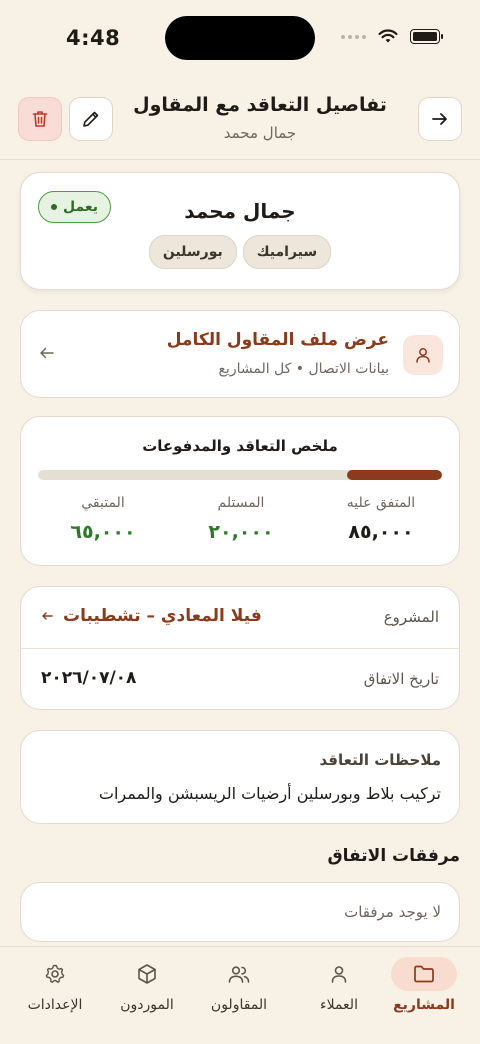 This screenshot has width=480, height=1044. I want to click on remaining-value: ٦٥,٠٠٠, so click(103, 532).